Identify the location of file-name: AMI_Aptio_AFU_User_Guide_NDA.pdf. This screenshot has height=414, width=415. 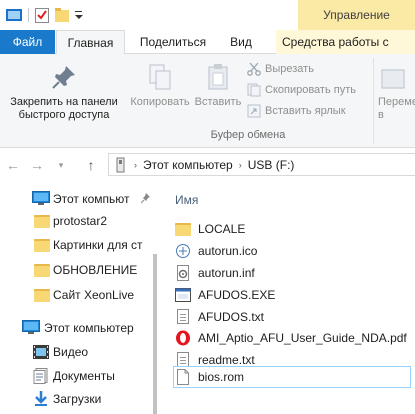
(302, 338).